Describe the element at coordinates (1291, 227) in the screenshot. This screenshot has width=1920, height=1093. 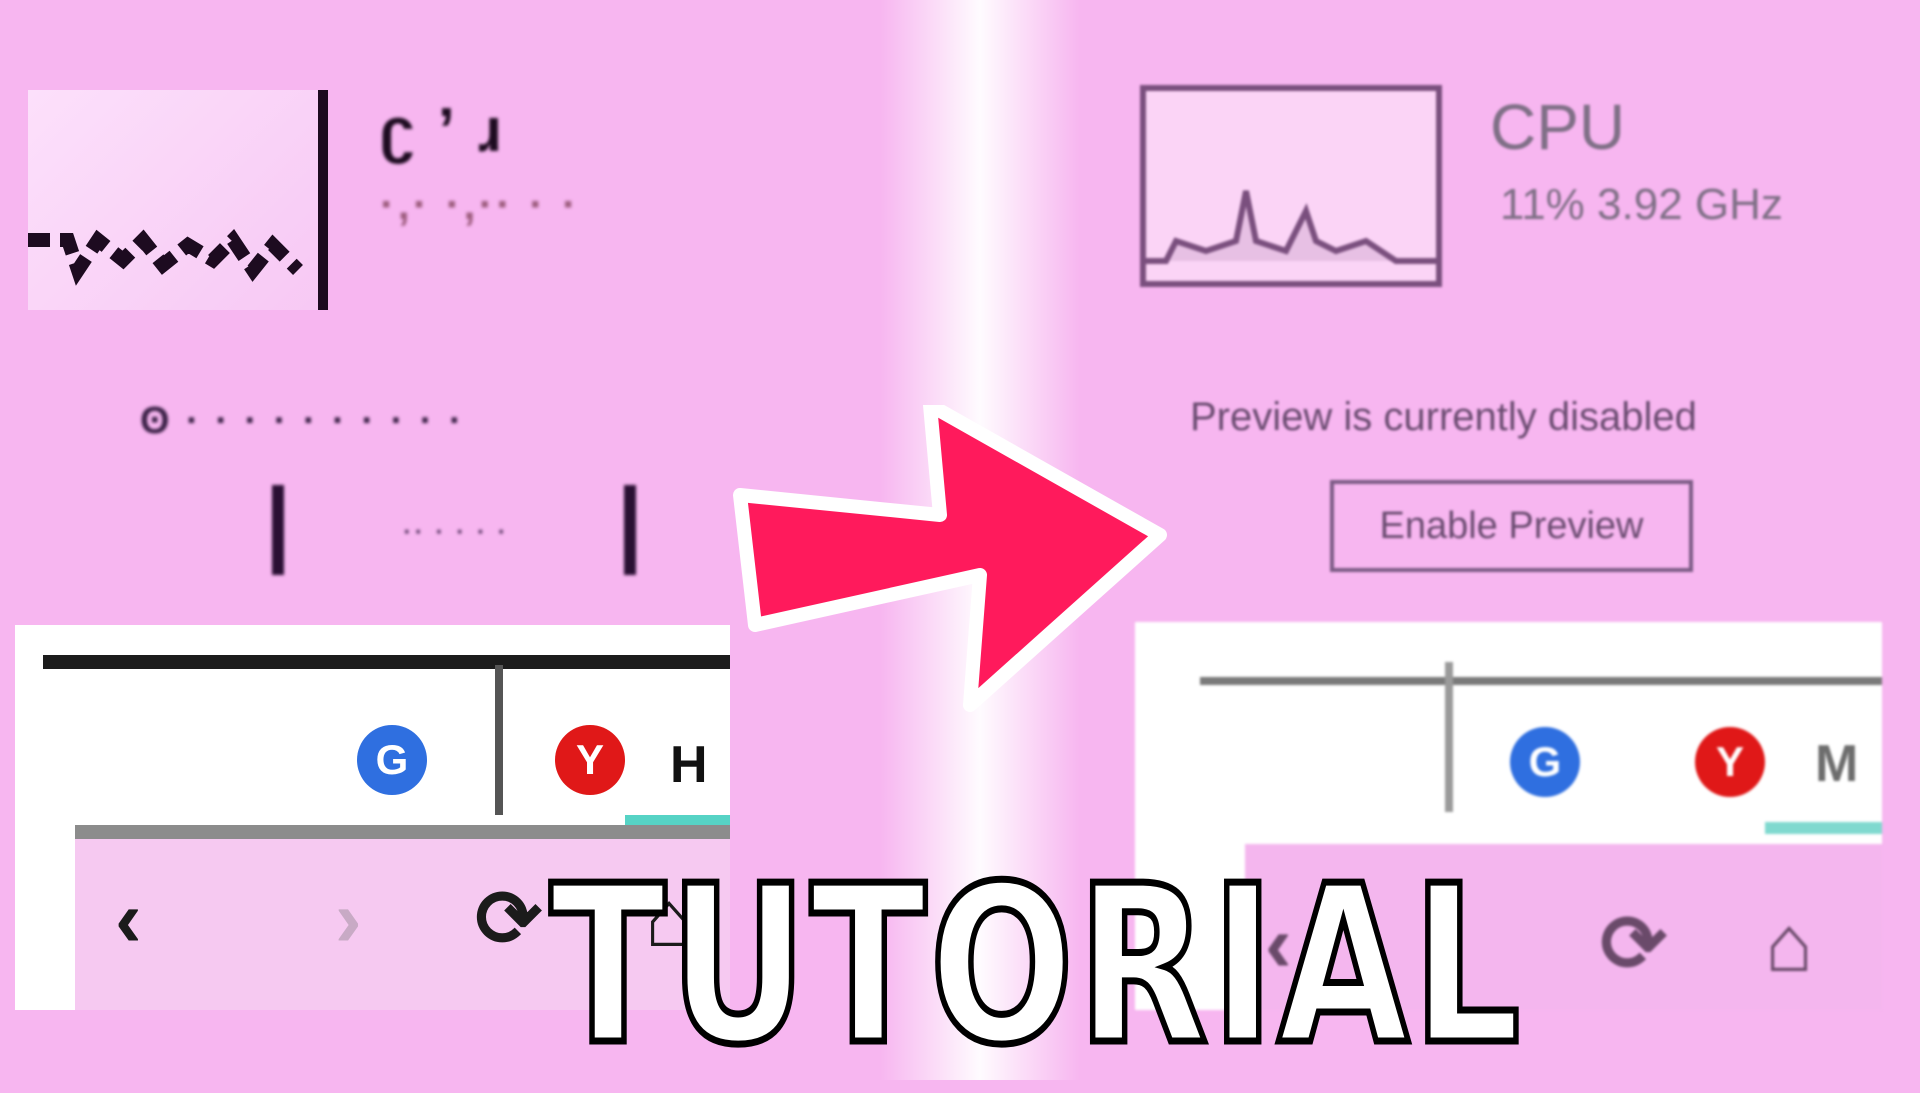
I see `cpu-graph-line` at that location.